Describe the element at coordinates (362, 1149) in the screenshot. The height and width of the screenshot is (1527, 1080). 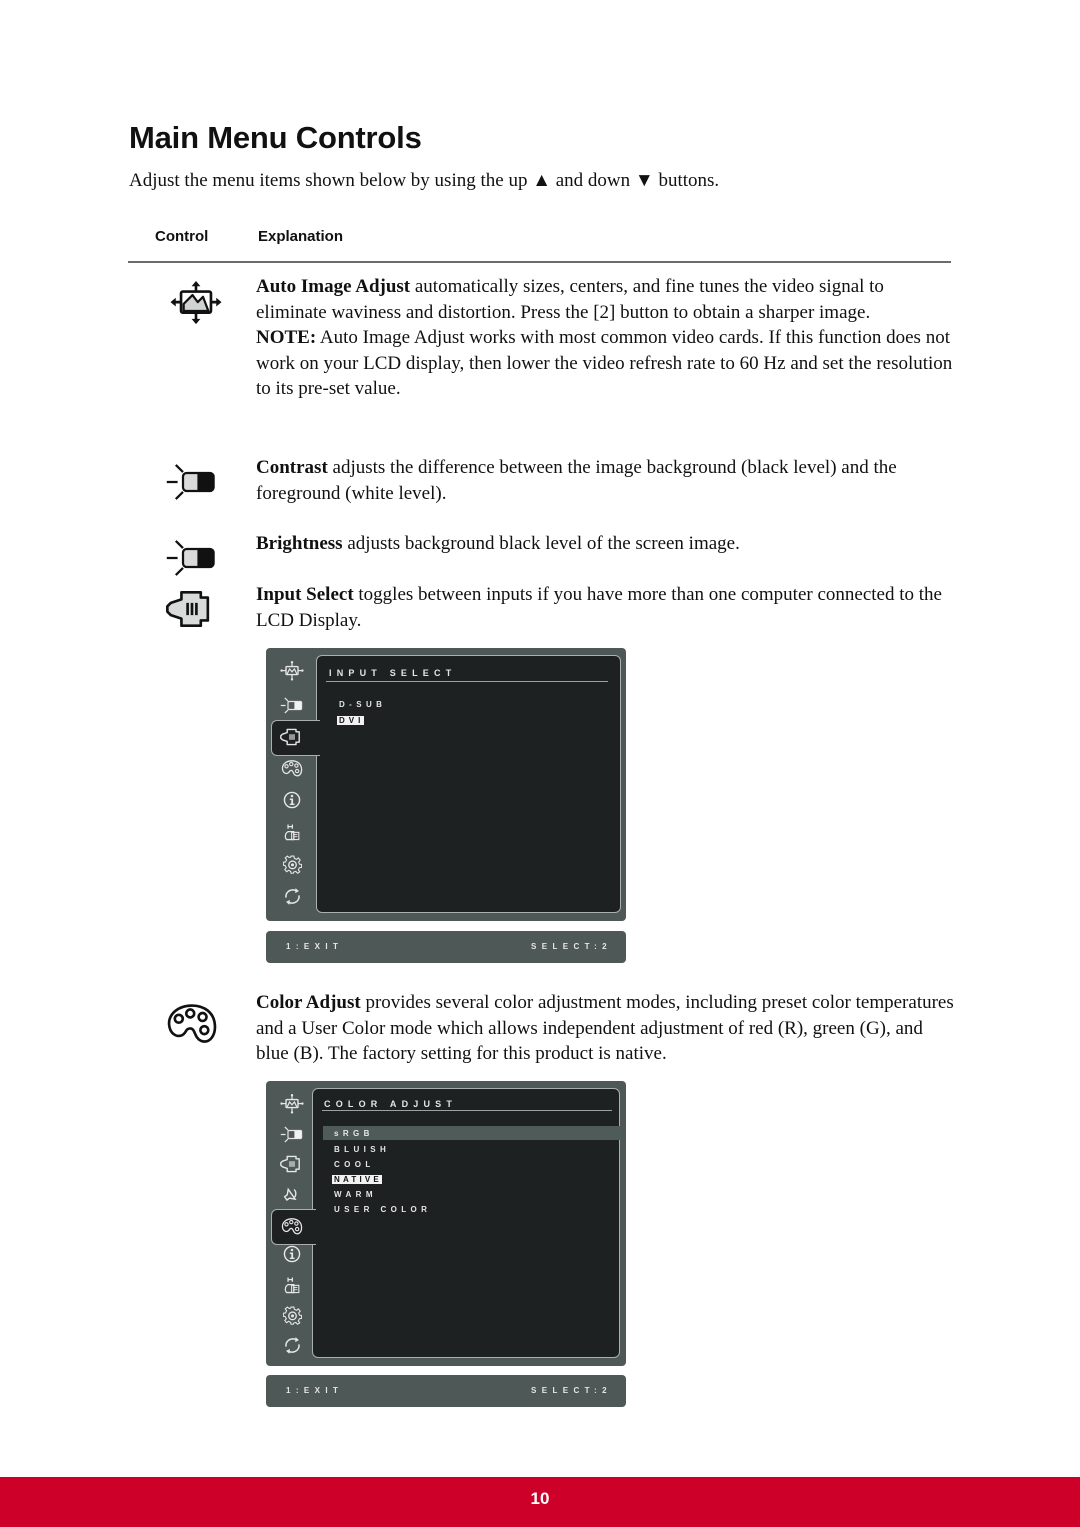
I see `osd-option-bluish: BLUISH` at that location.